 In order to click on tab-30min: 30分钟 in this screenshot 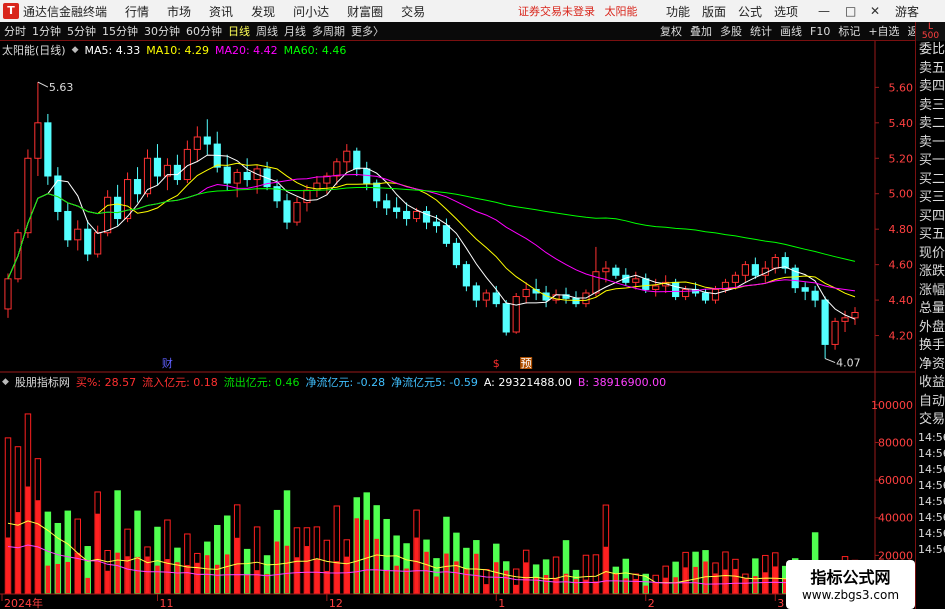, I will do `click(162, 31)`.